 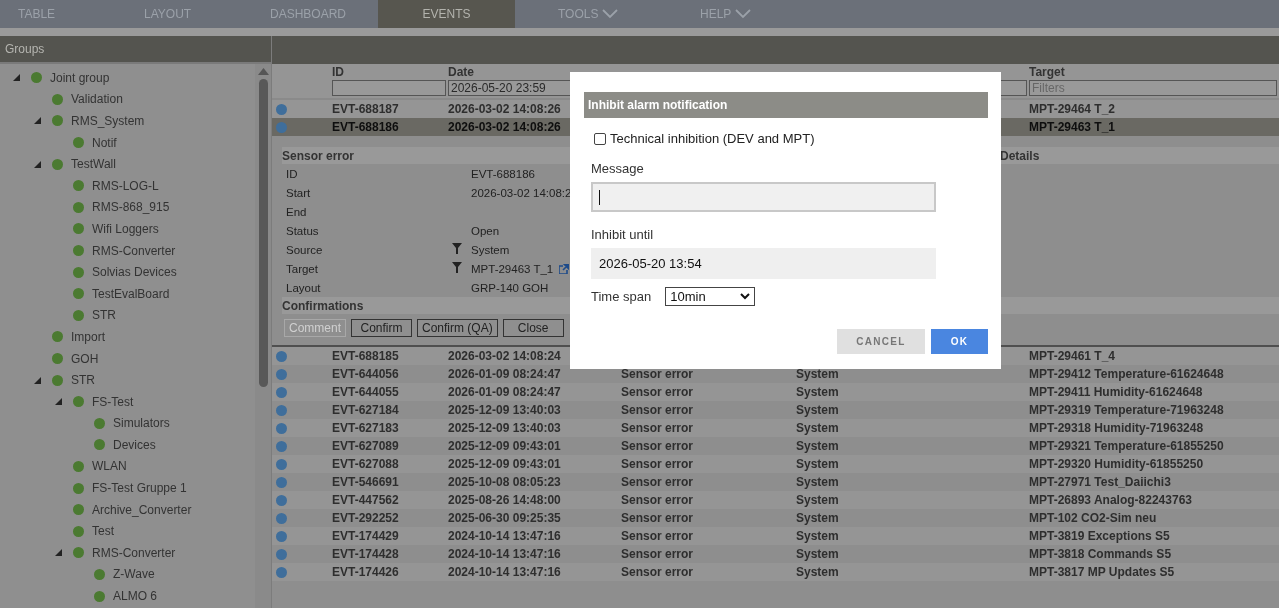 What do you see at coordinates (365, 109) in the screenshot?
I see `event-id: EVT-688187` at bounding box center [365, 109].